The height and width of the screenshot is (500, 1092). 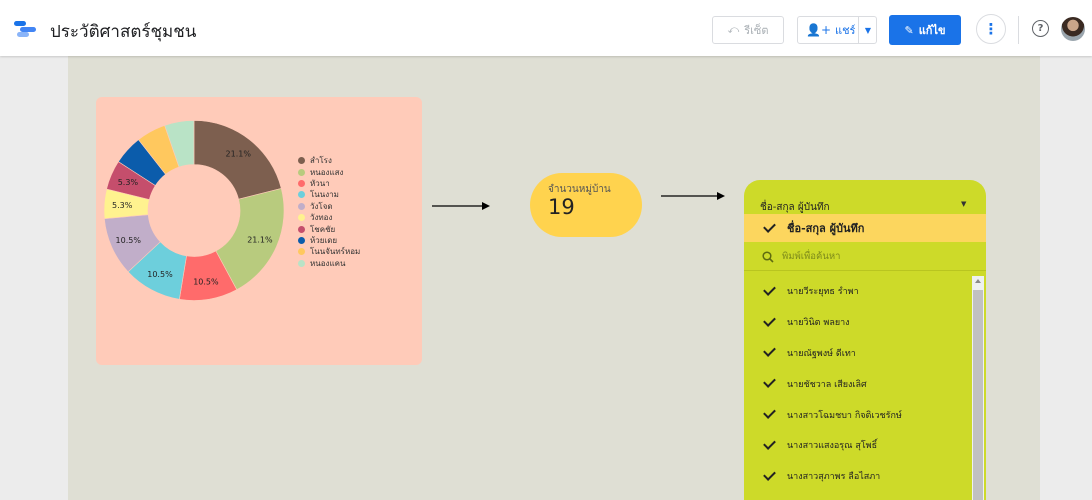 What do you see at coordinates (827, 384) in the screenshot?
I see `filter-option-label: นายชัชวาล เสียงเลิศ` at bounding box center [827, 384].